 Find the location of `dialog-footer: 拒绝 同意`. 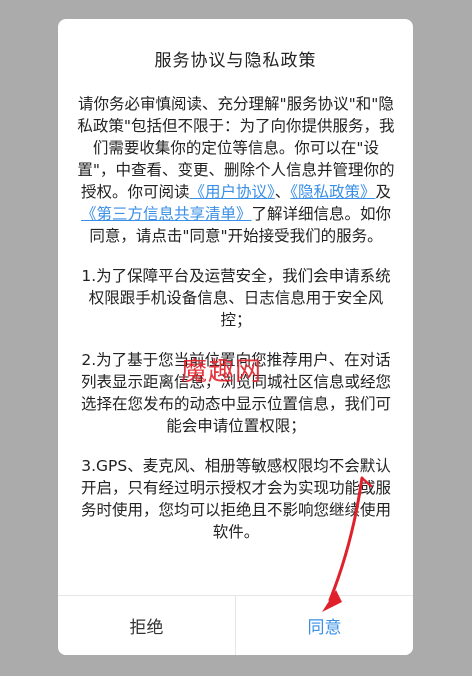

dialog-footer: 拒绝 同意 is located at coordinates (235, 625).